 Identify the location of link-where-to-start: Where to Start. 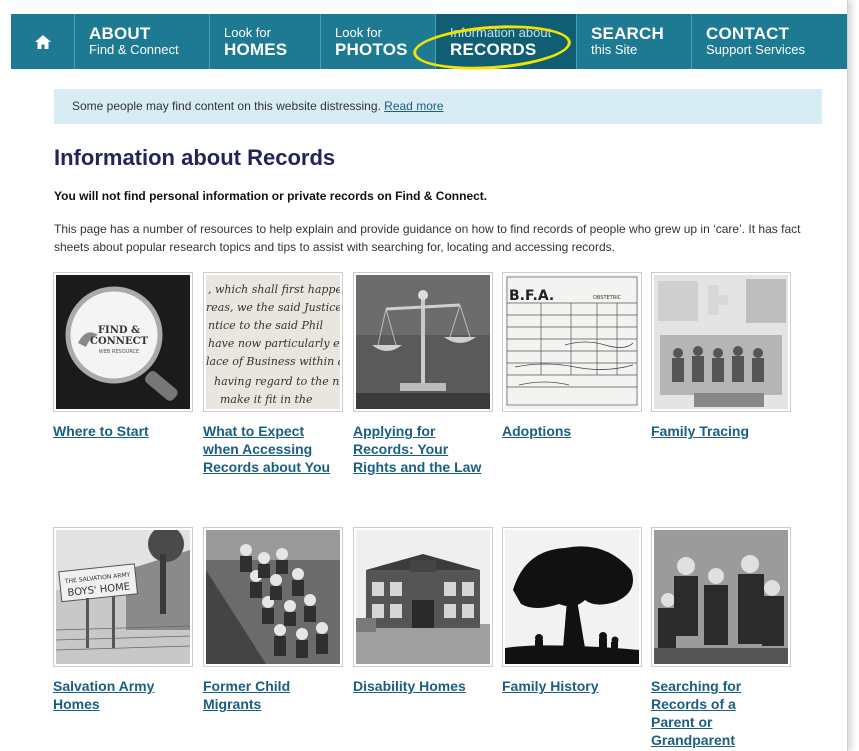
(118, 431).